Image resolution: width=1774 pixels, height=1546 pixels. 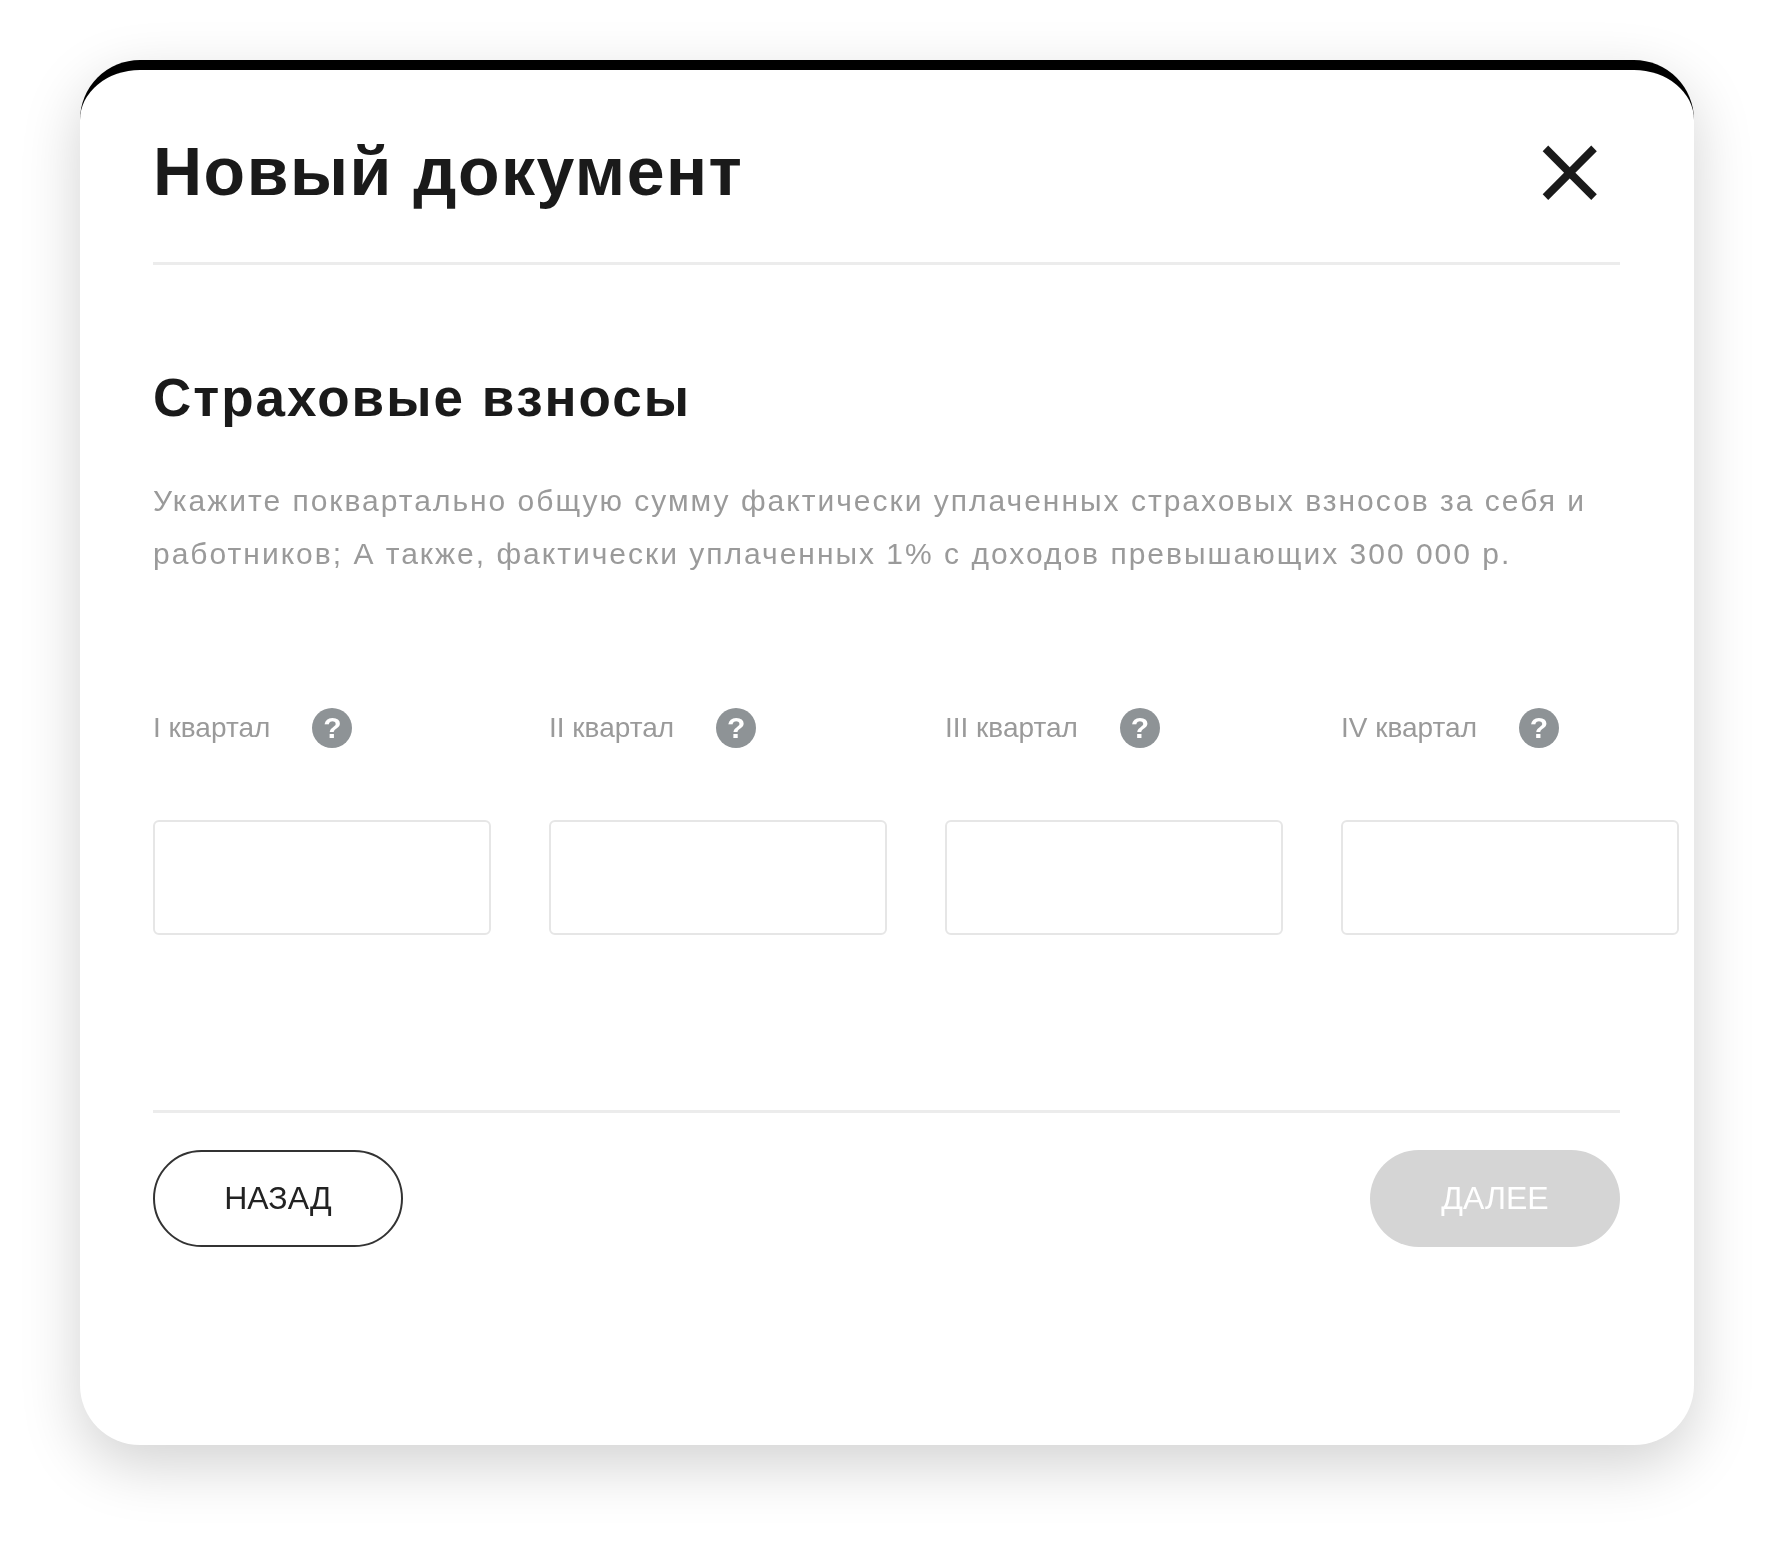 What do you see at coordinates (212, 728) in the screenshot?
I see `field-label: I квартал` at bounding box center [212, 728].